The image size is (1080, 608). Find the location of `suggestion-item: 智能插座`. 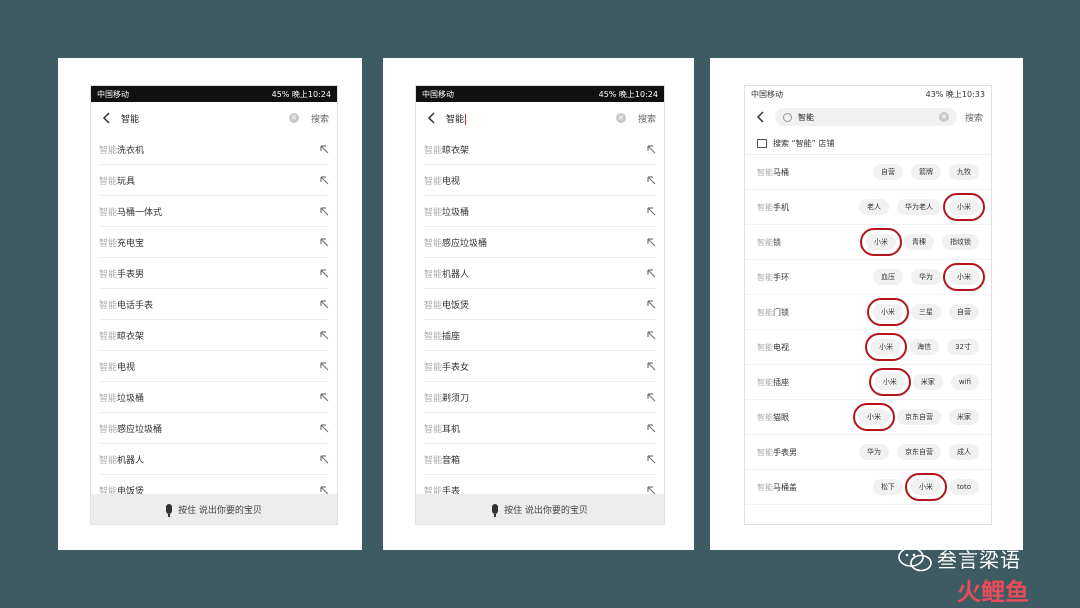

suggestion-item: 智能插座 is located at coordinates (540, 334).